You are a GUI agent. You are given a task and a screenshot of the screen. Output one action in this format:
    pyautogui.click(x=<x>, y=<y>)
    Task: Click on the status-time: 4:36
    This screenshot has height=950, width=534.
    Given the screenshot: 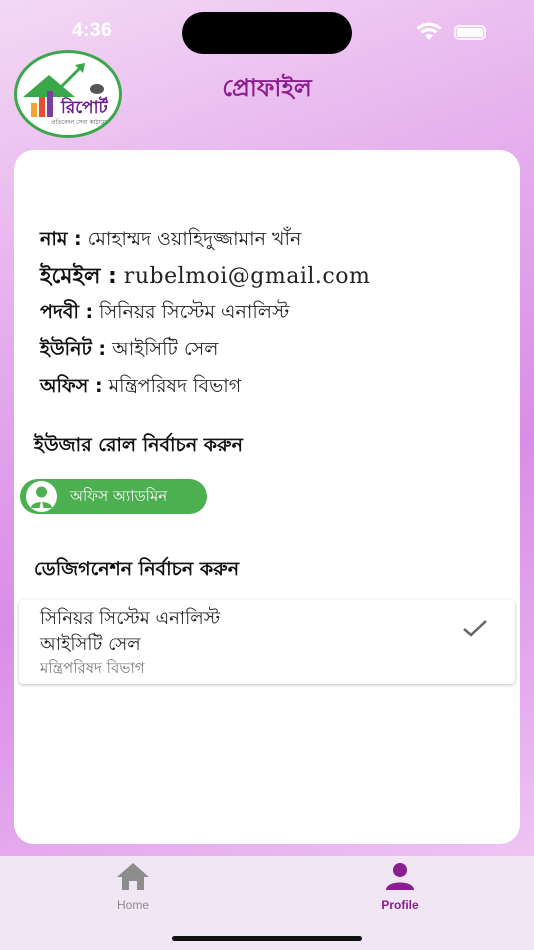 What is the action you would take?
    pyautogui.click(x=92, y=30)
    